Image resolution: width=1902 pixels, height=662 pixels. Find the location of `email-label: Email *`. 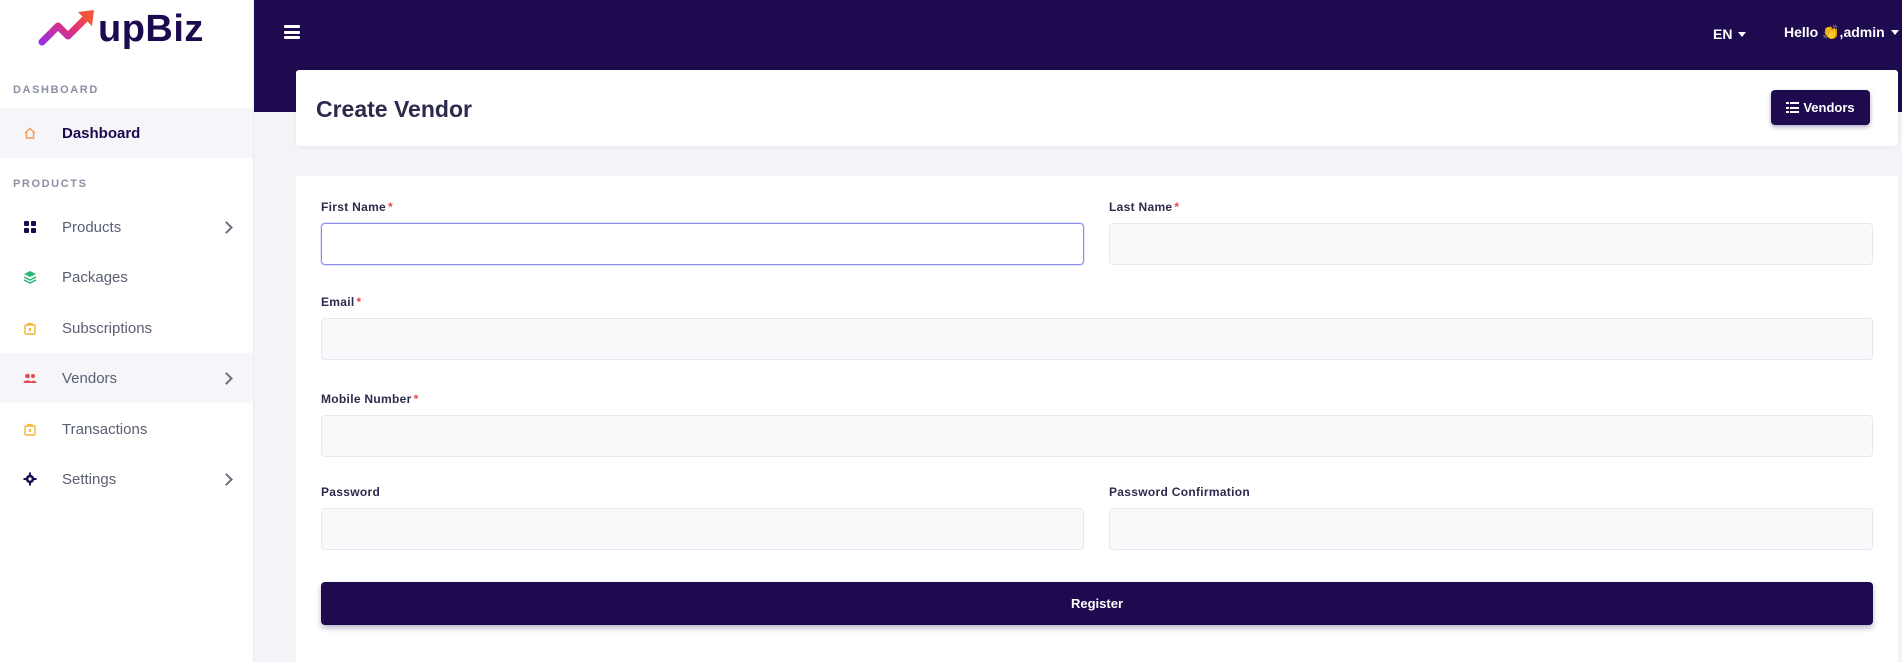

email-label: Email * is located at coordinates (341, 302).